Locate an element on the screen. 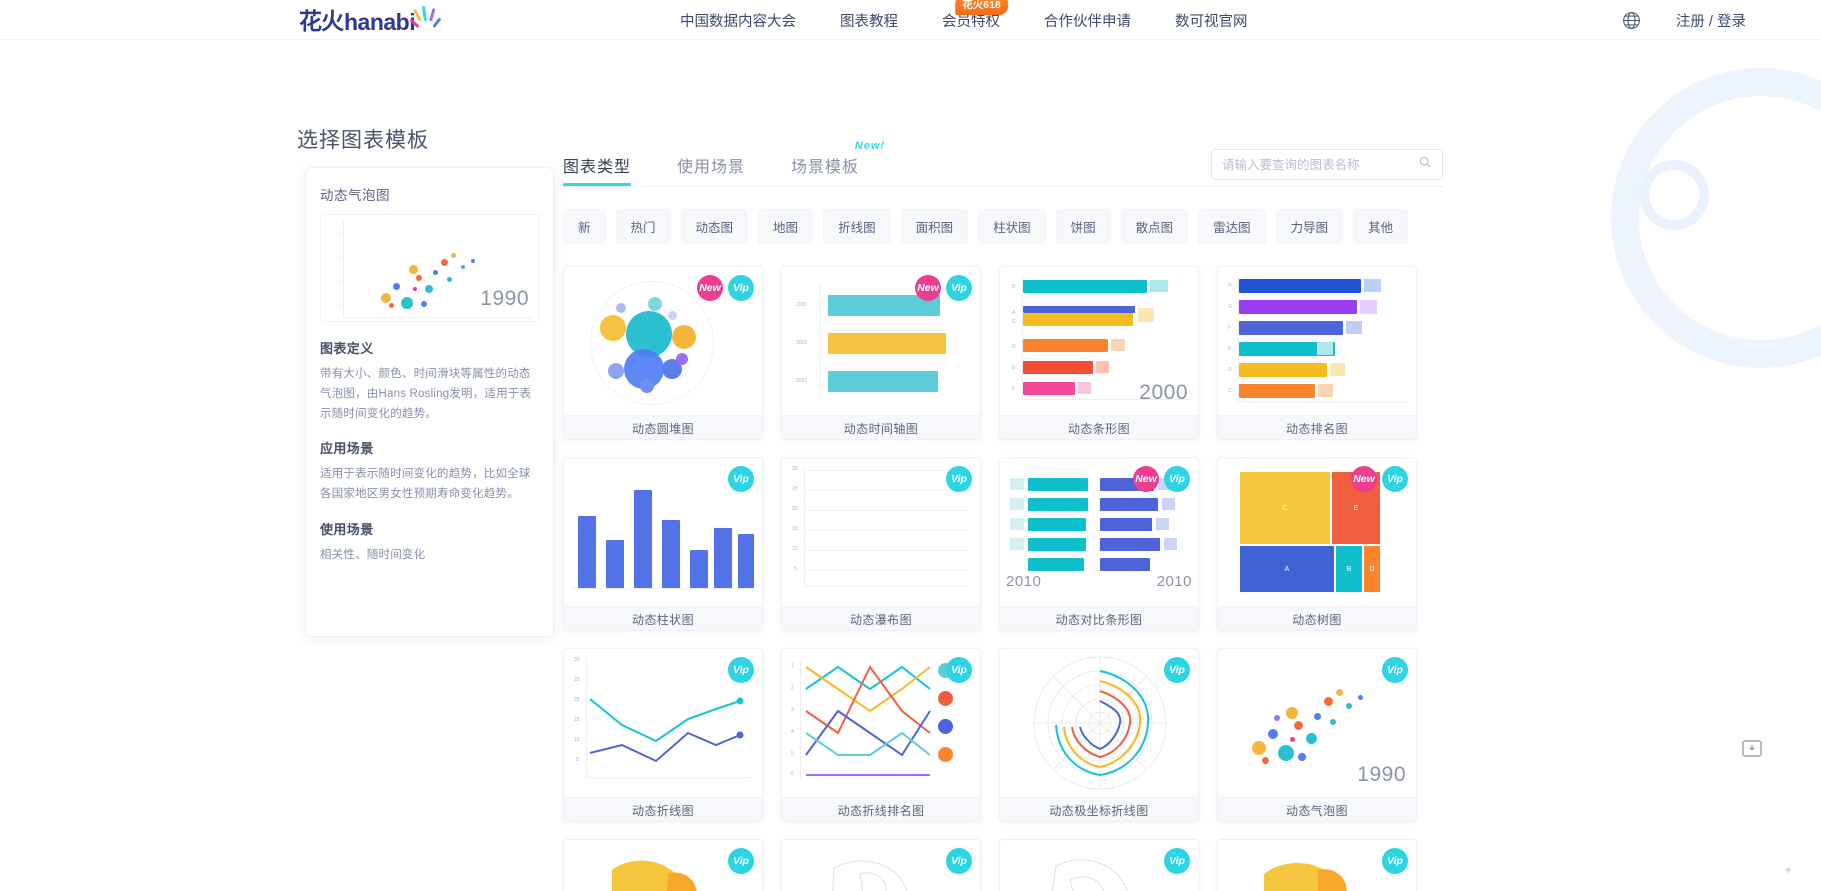 The height and width of the screenshot is (891, 1821). card-label-wrap: 动态树图 is located at coordinates (1317, 618).